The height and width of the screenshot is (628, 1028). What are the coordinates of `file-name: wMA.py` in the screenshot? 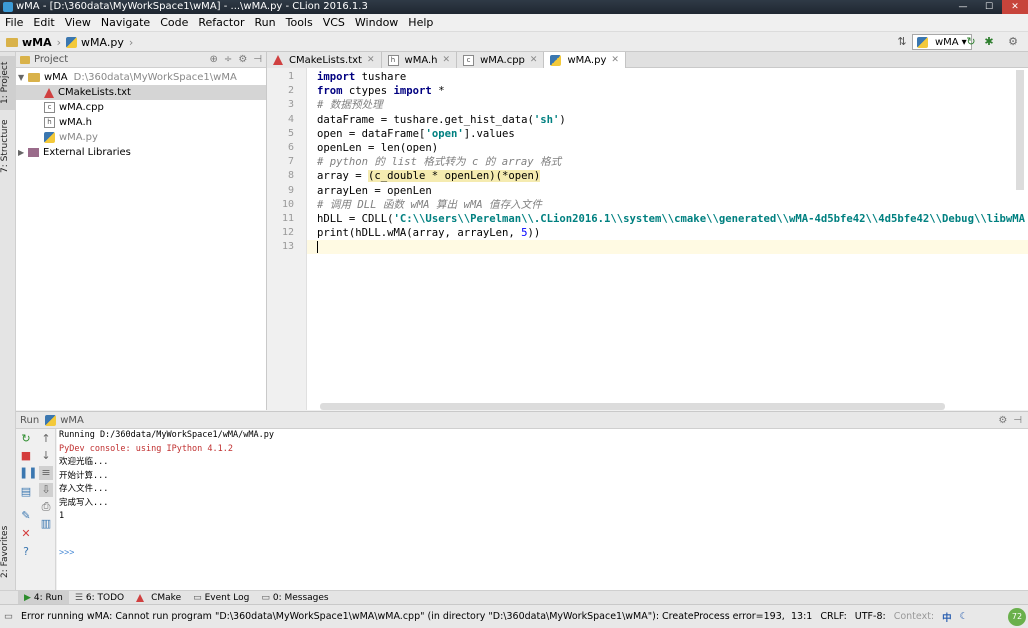 It's located at (78, 137).